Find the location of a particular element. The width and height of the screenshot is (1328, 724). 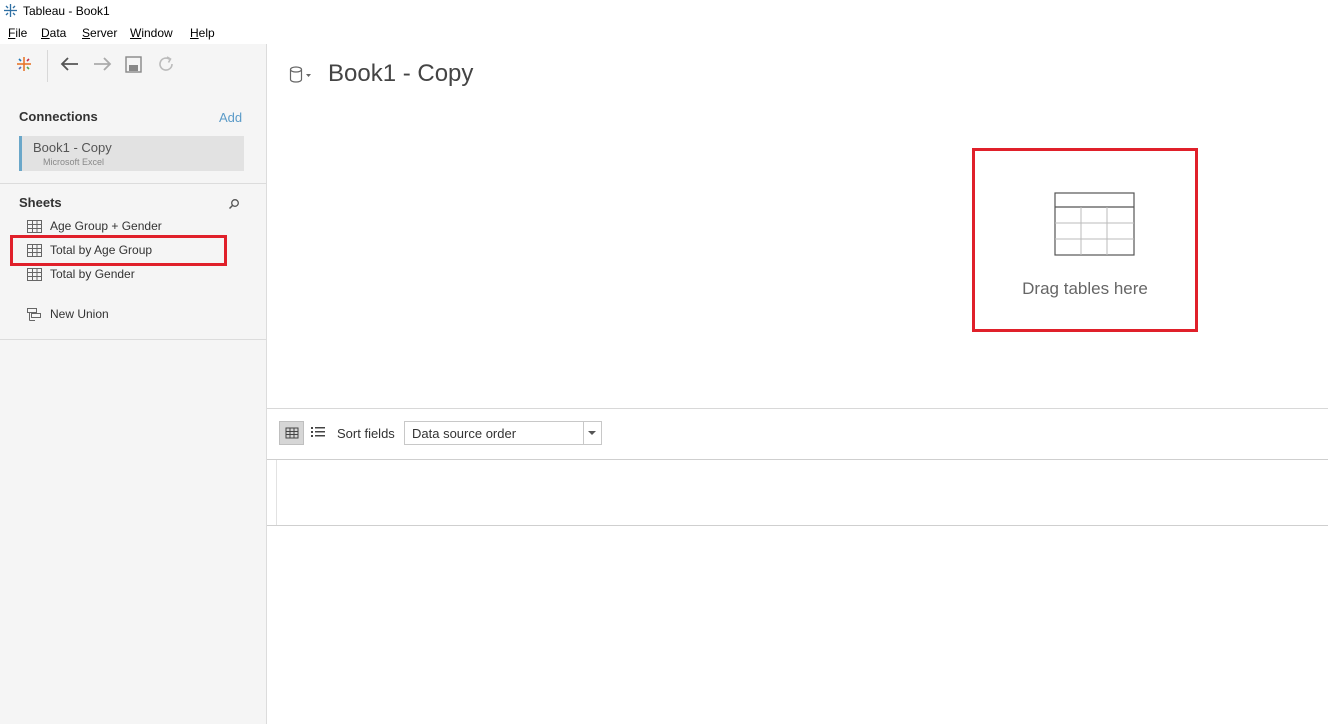

new-union-label: New Union is located at coordinates (79, 314).